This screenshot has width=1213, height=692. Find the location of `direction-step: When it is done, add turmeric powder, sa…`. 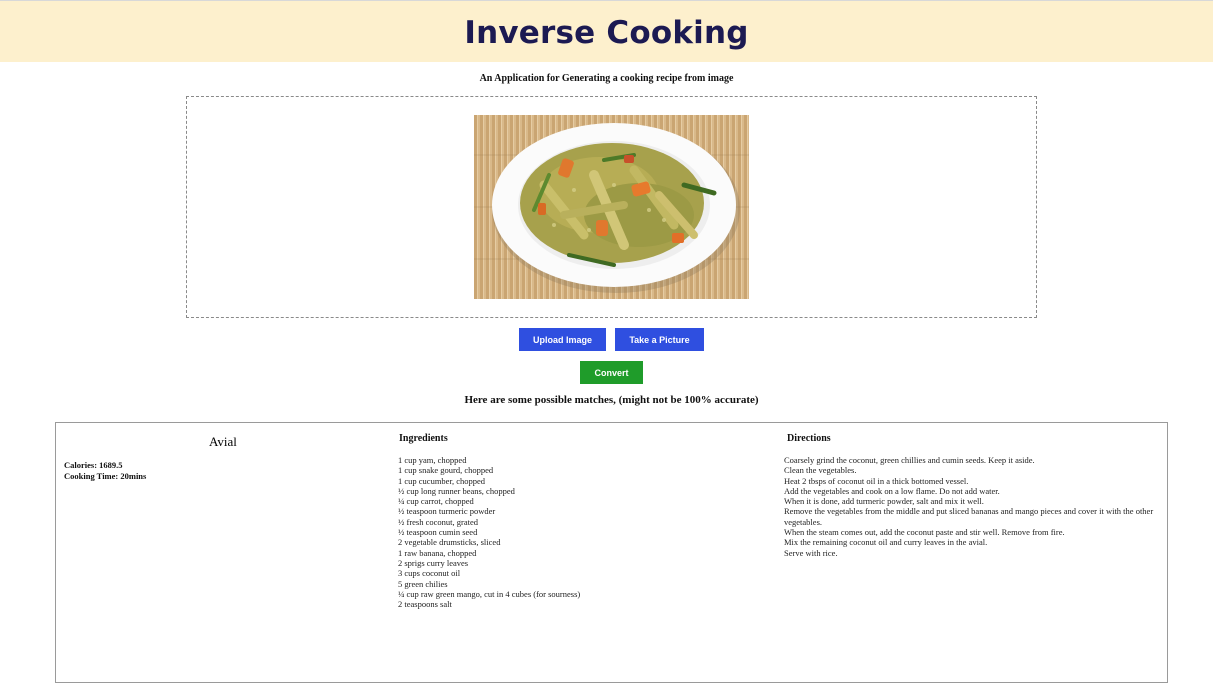

direction-step: When it is done, add turmeric powder, sa… is located at coordinates (884, 501).